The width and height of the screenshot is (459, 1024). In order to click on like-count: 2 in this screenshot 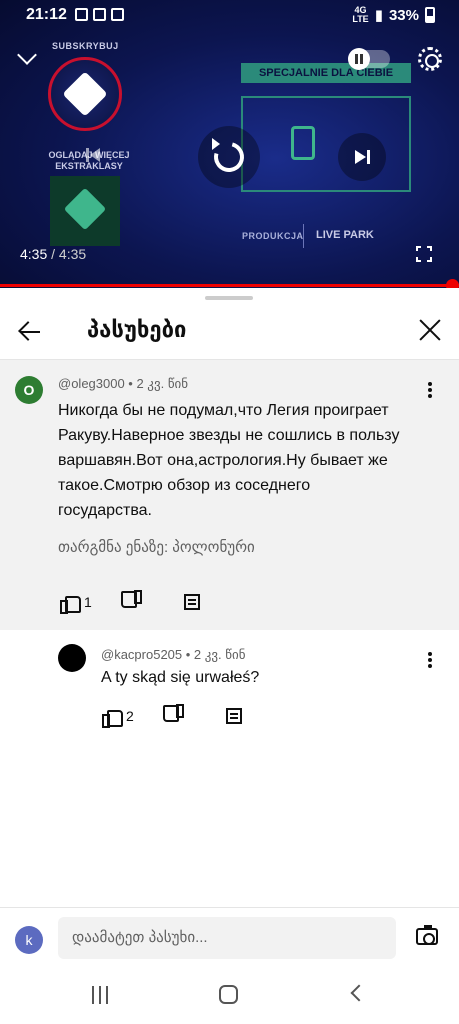, I will do `click(130, 716)`.